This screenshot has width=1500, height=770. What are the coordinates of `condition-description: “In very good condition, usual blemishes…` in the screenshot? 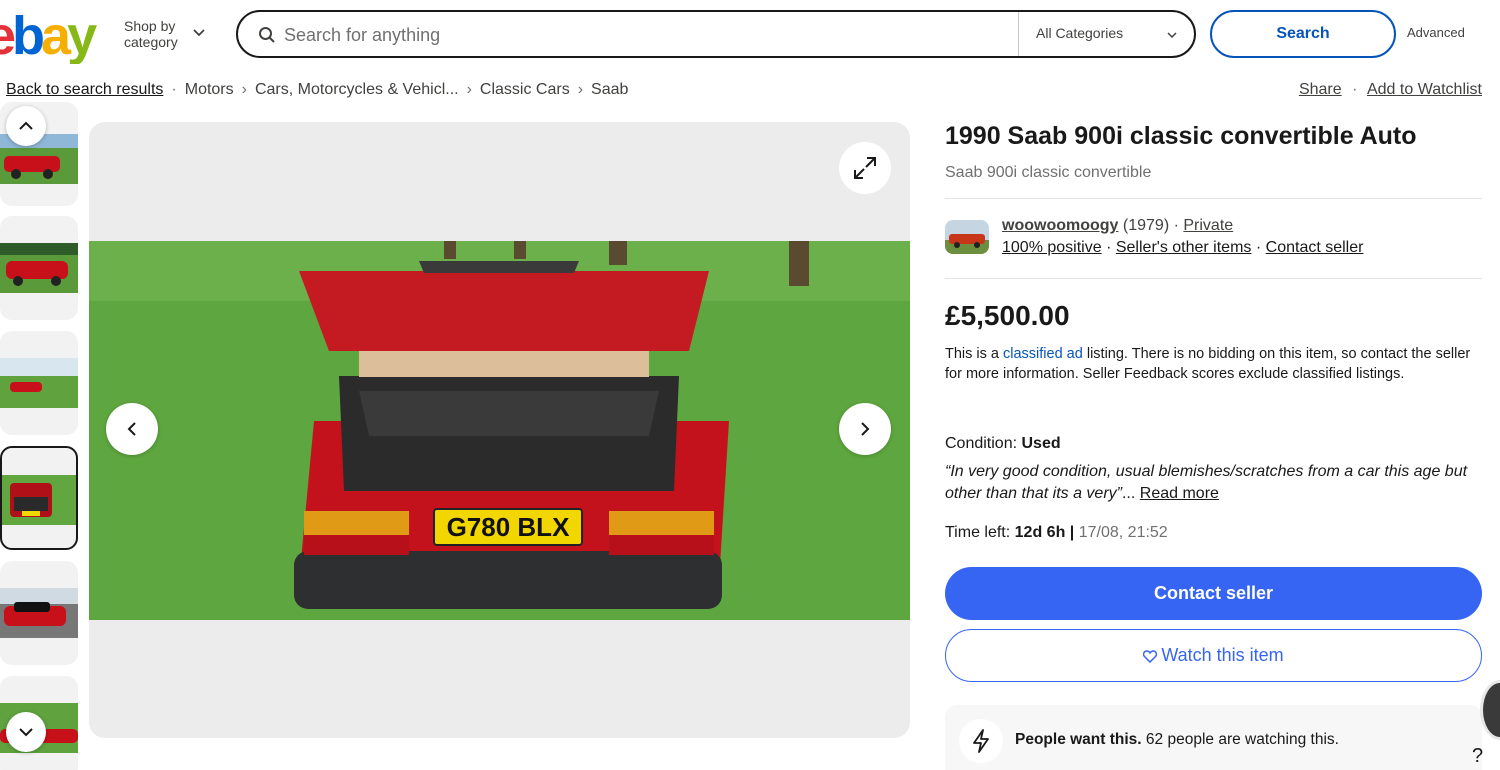 It's located at (1215, 483).